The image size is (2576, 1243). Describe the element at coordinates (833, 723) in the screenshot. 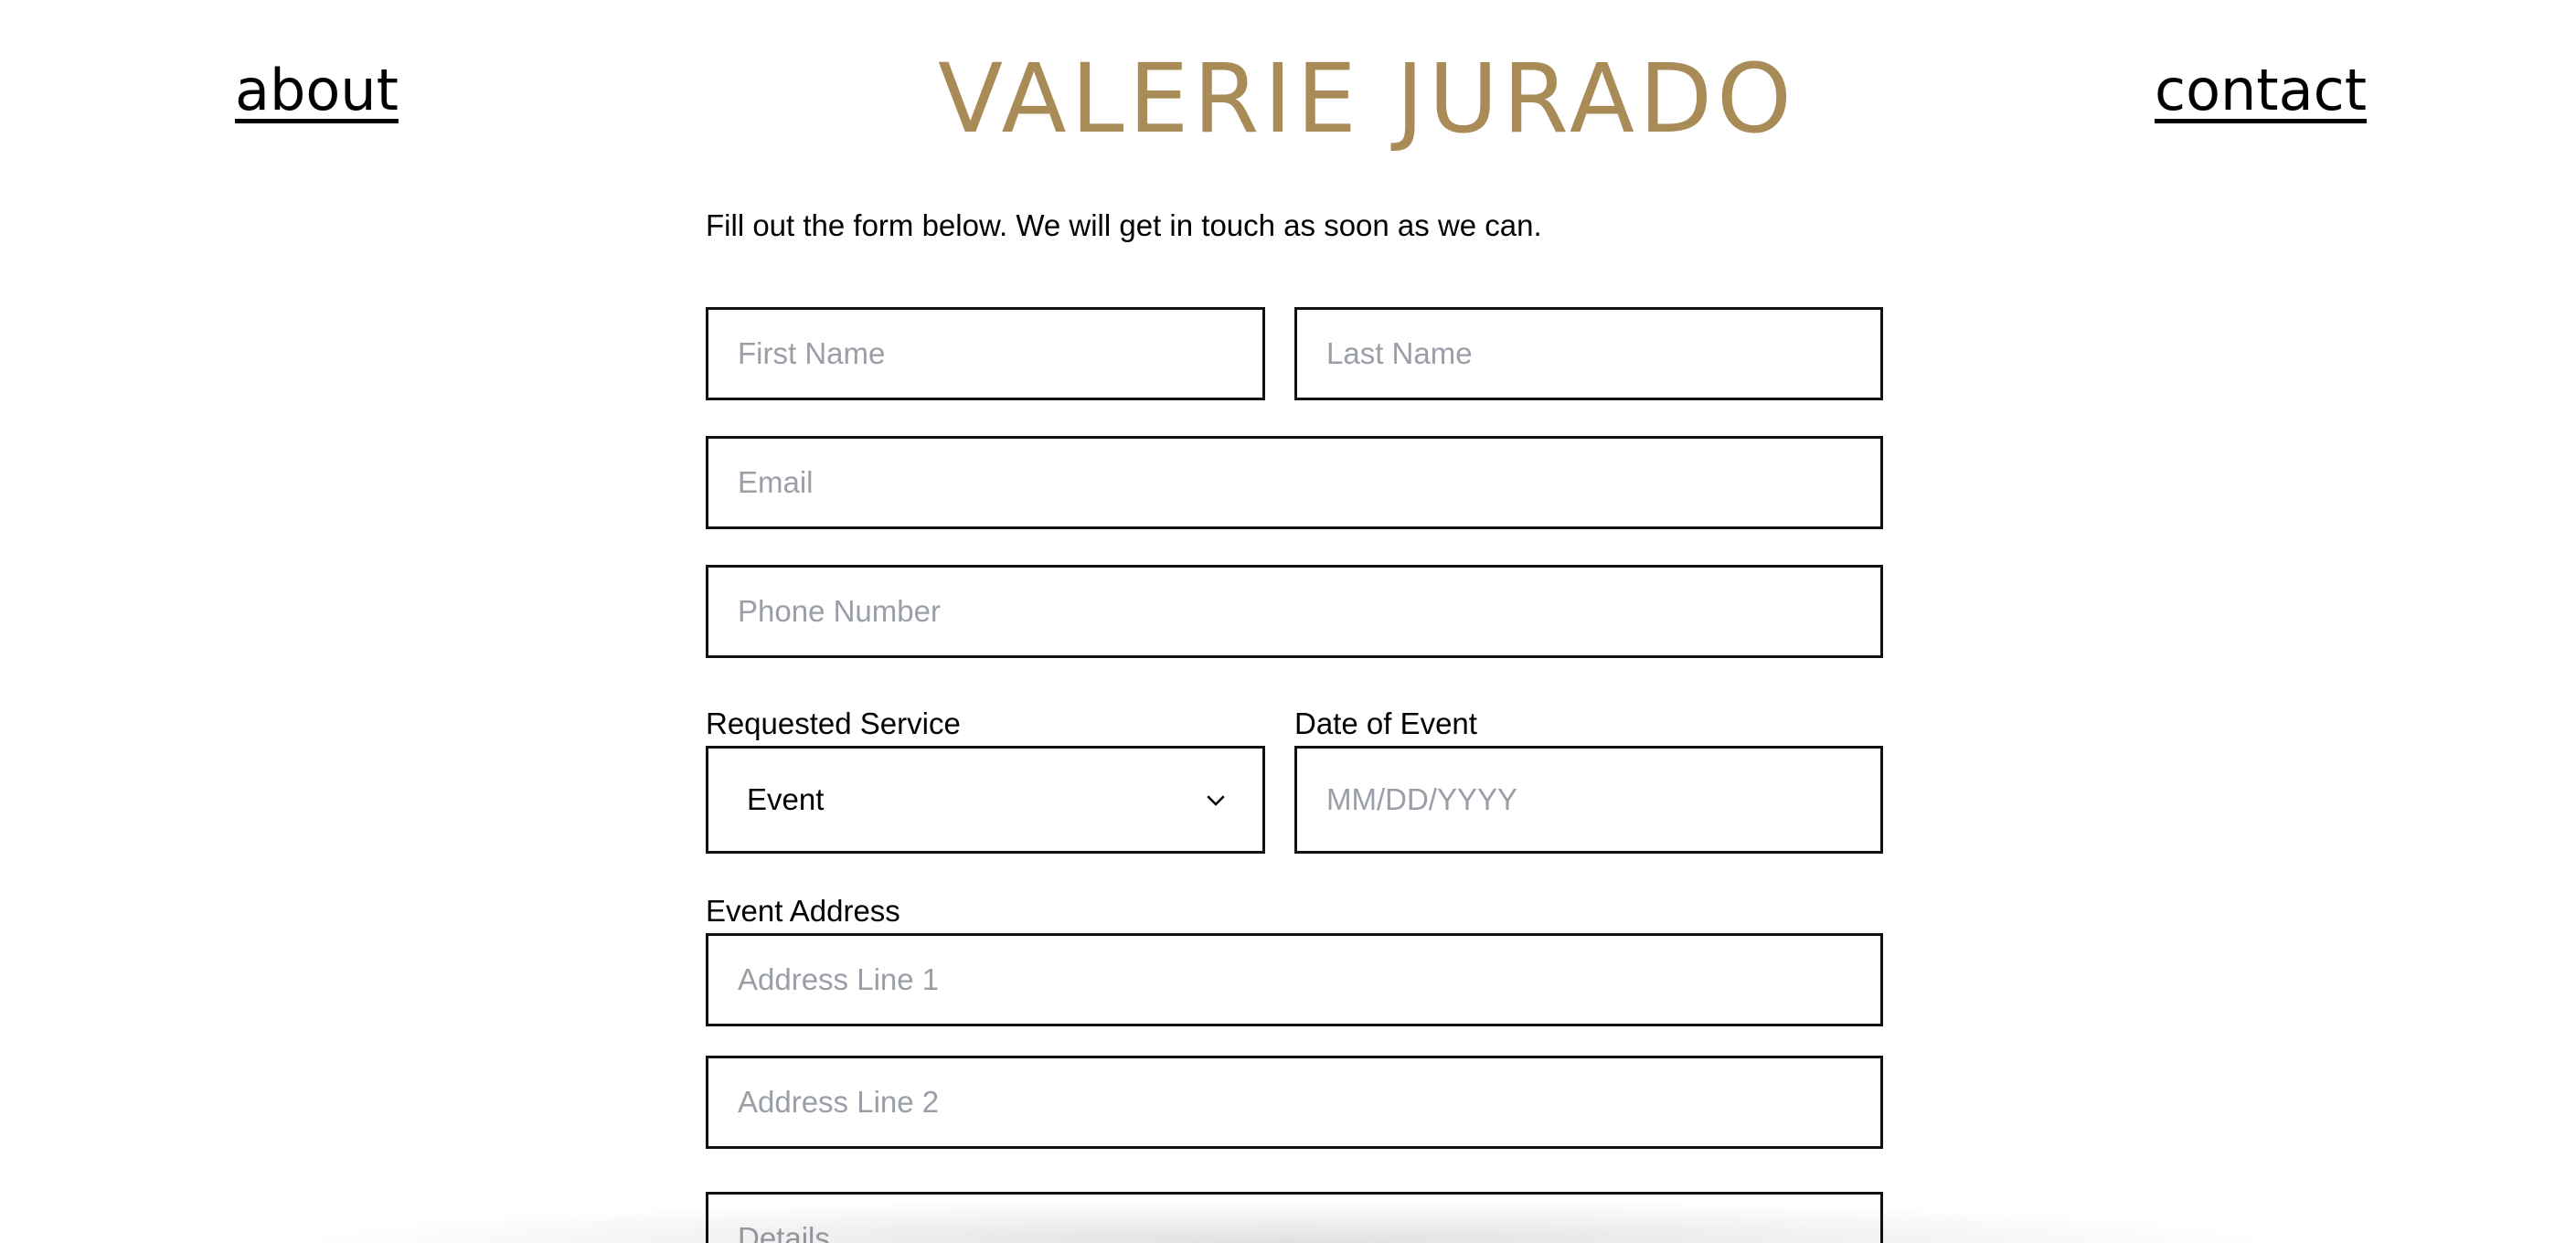

I see `requested-service-label: Requested Service` at that location.